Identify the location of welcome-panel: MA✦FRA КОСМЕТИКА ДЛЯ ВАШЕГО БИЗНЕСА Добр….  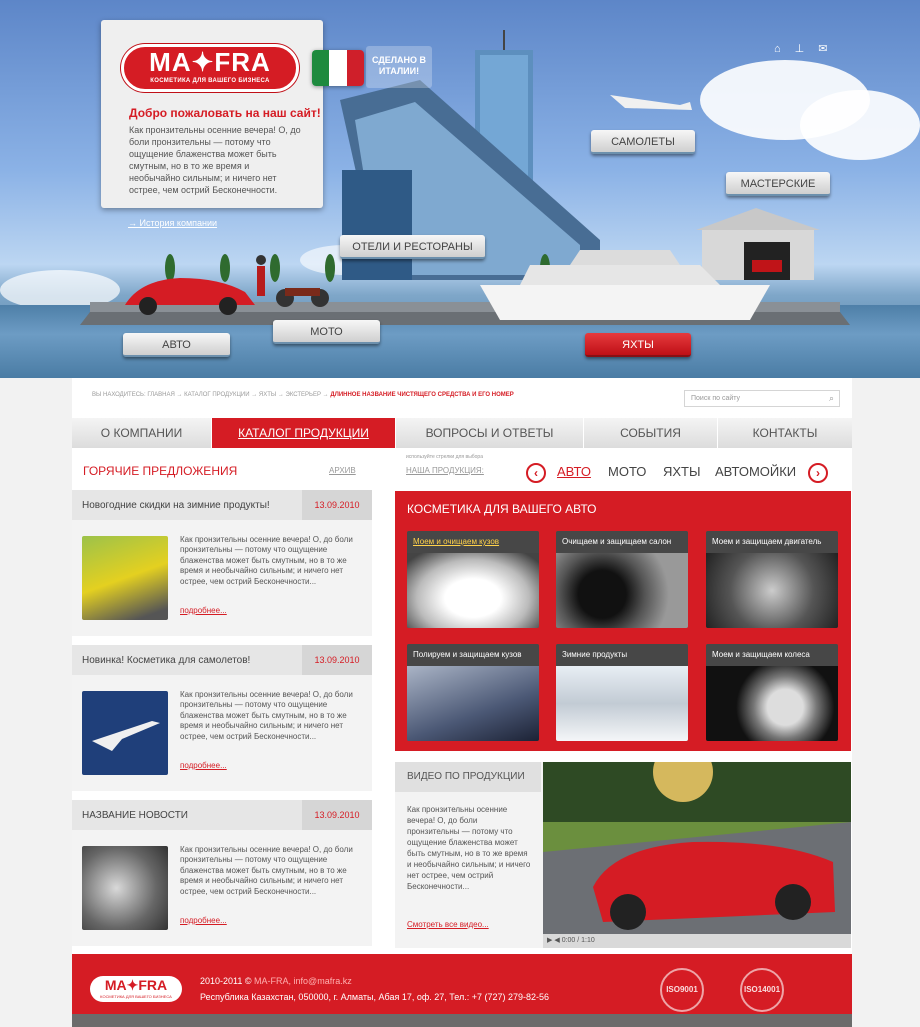
(212, 114).